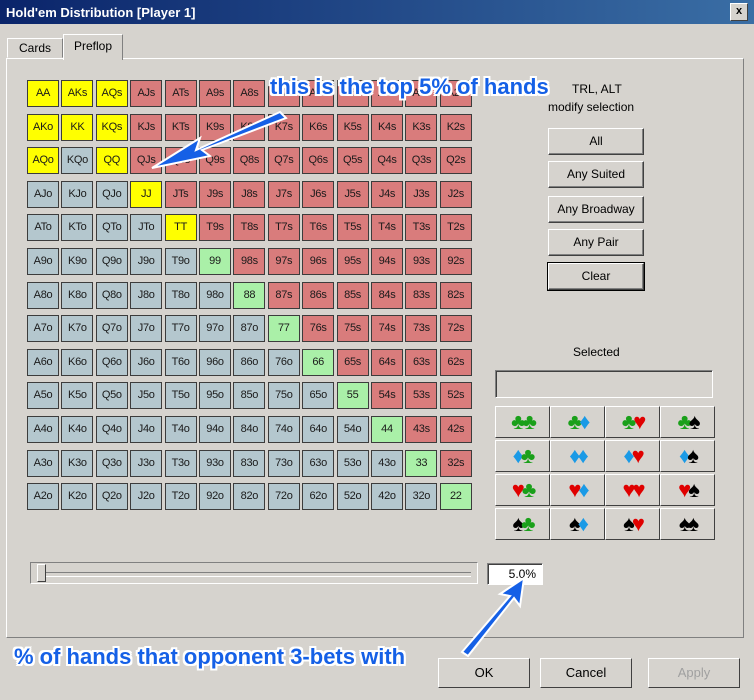  What do you see at coordinates (180, 429) in the screenshot?
I see `hand-cell-T4o: T4o` at bounding box center [180, 429].